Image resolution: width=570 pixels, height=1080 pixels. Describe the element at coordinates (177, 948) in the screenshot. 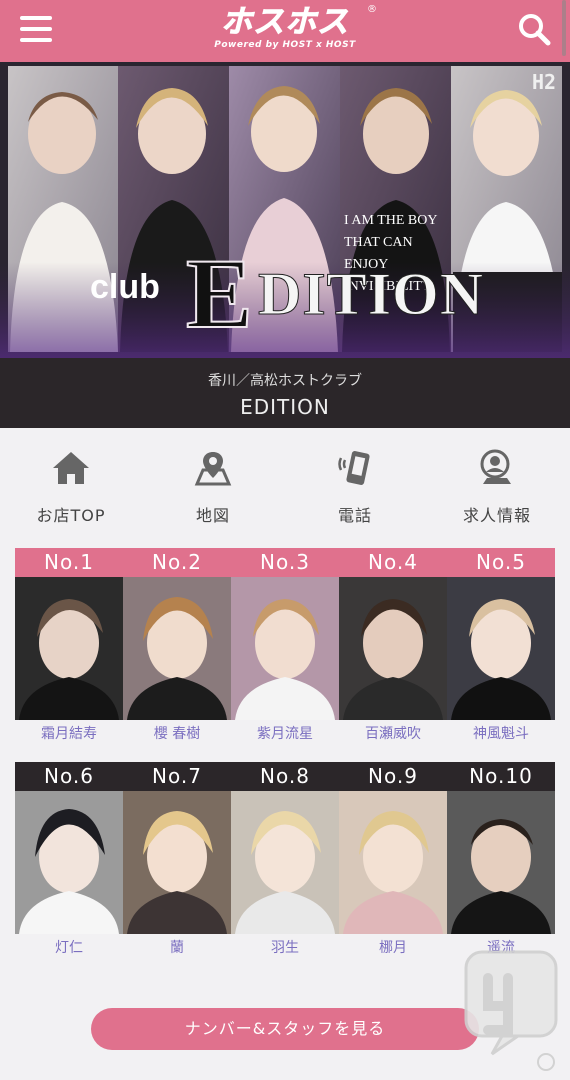

I see `host-name: 蘭` at that location.